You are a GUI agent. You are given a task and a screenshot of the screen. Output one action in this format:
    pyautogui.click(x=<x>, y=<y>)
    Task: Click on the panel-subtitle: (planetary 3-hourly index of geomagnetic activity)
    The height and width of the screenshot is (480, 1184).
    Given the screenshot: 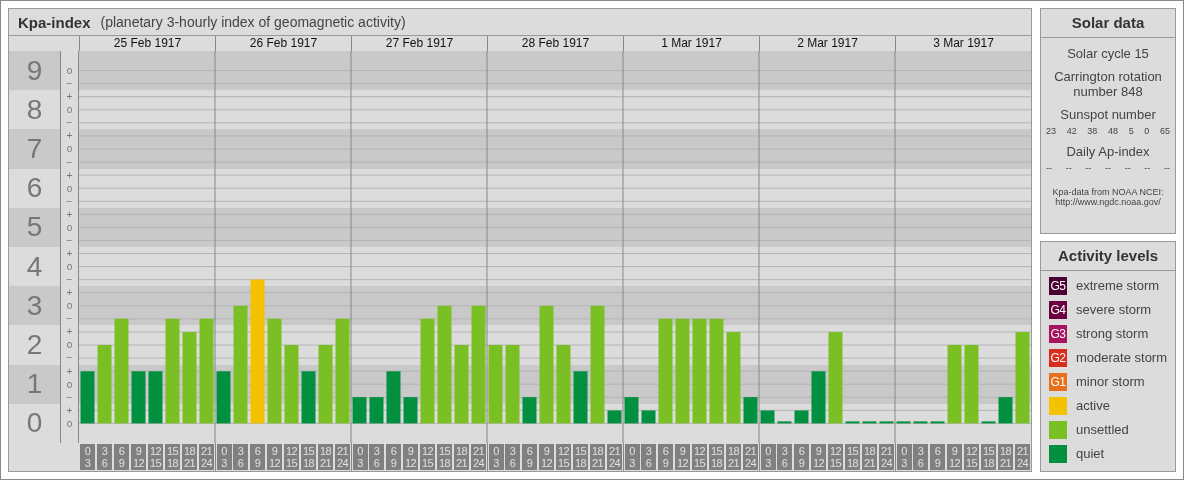 What is the action you would take?
    pyautogui.click(x=253, y=22)
    